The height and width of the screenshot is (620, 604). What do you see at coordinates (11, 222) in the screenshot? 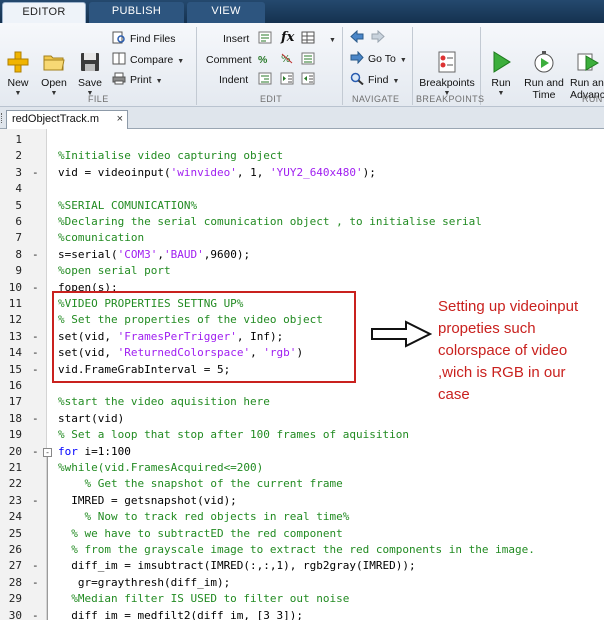
I see `line-number: 6` at bounding box center [11, 222].